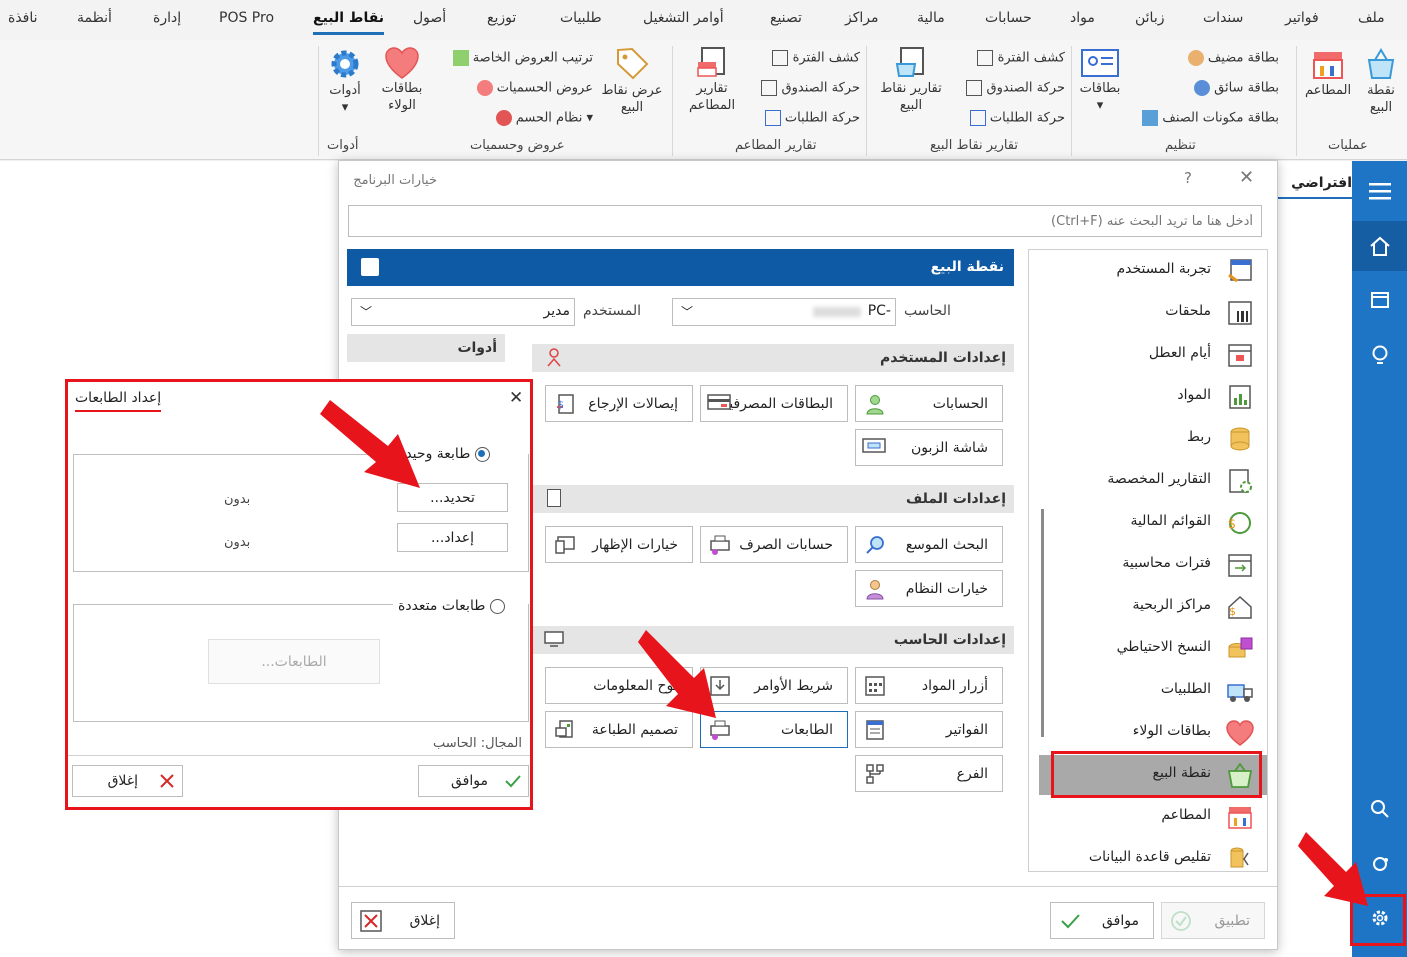 The width and height of the screenshot is (1407, 957). Describe the element at coordinates (816, 58) in the screenshot. I see `period-statement2-button: كشف الفترة` at that location.